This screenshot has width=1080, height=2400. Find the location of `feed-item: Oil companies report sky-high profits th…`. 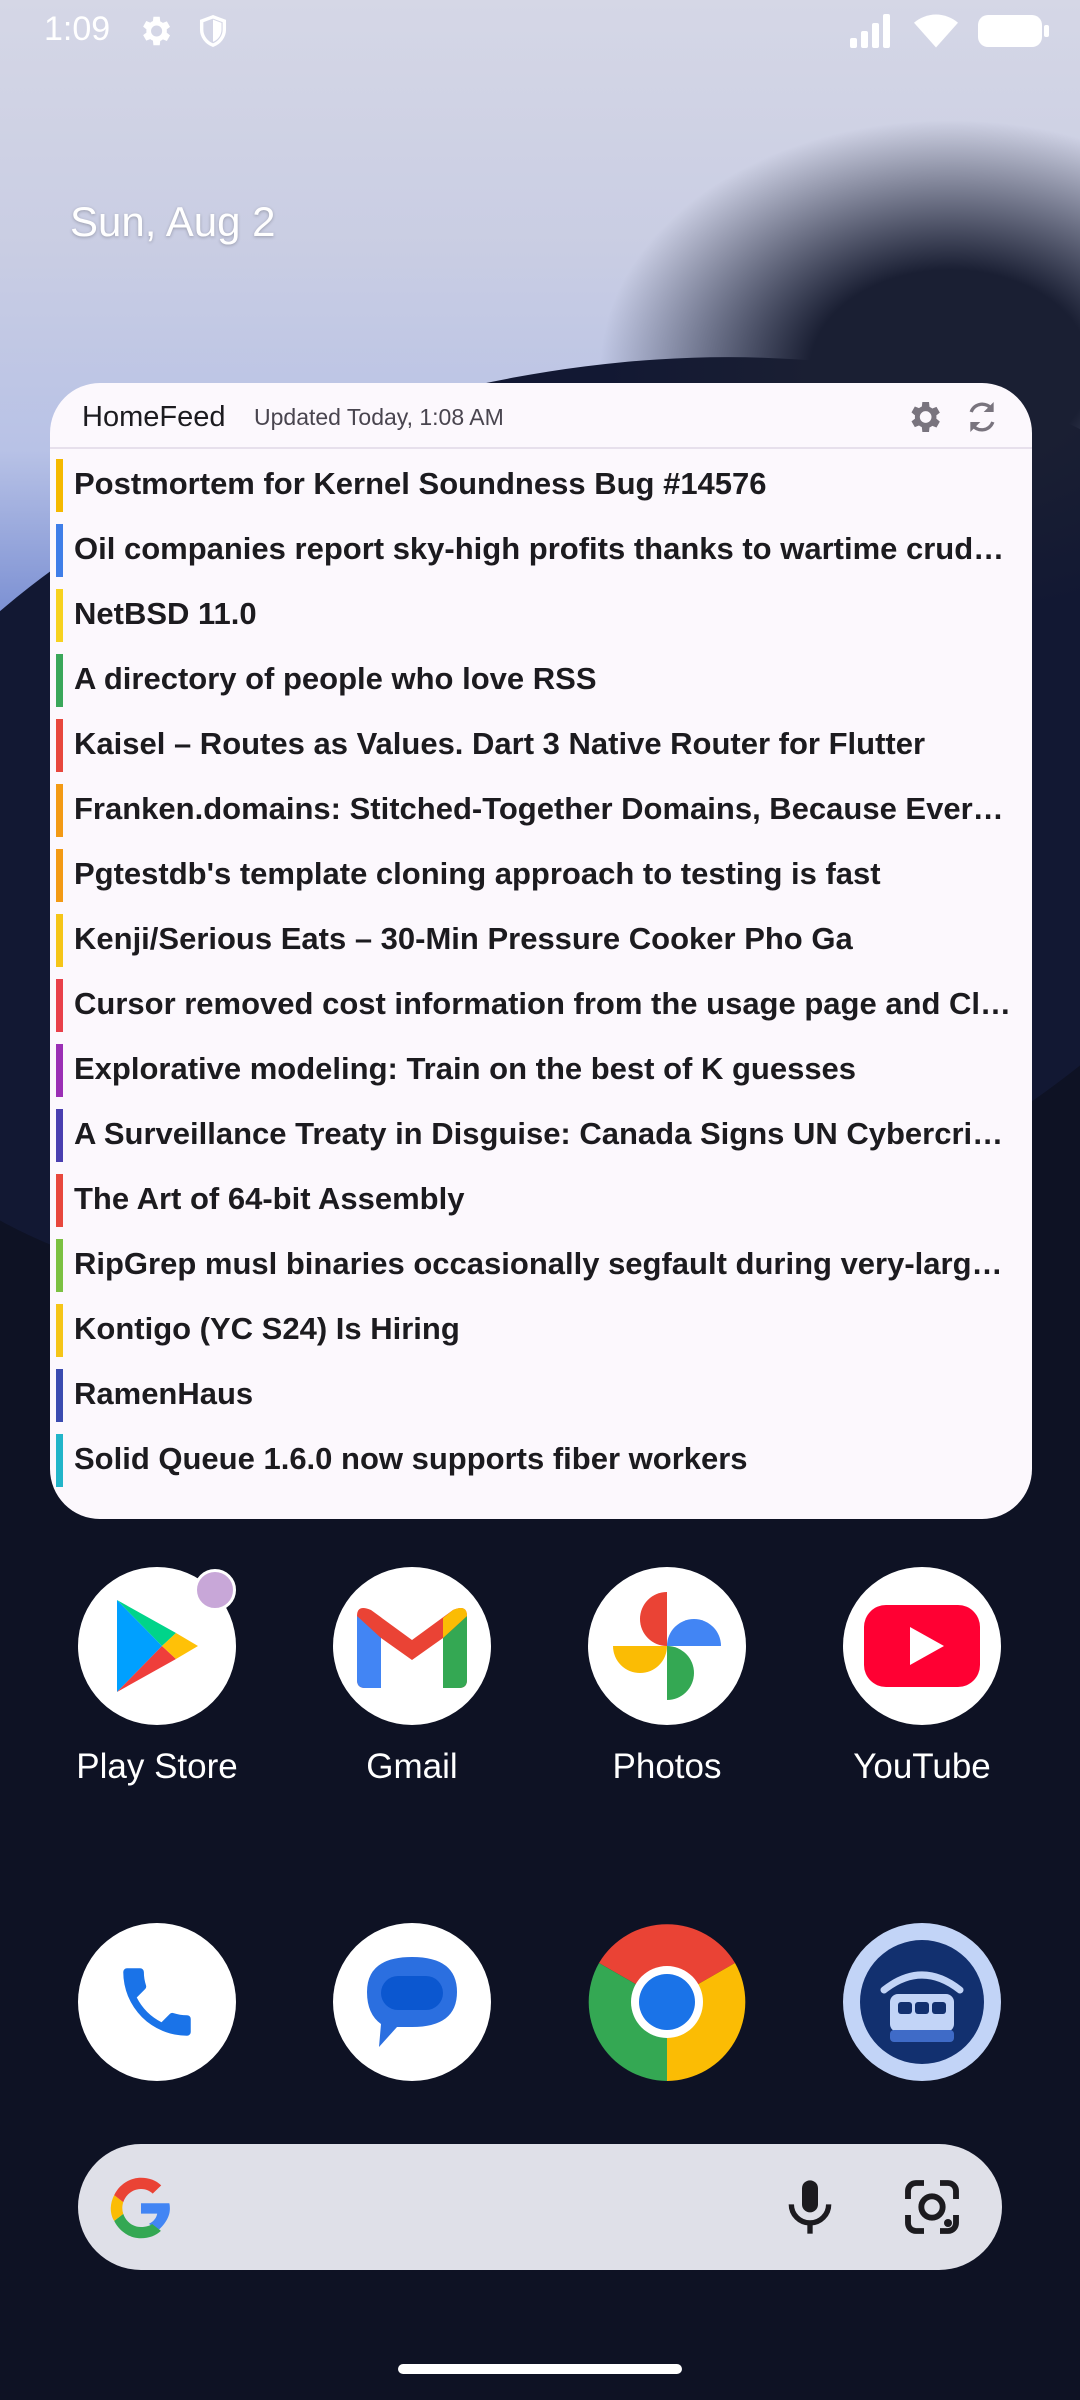

feed-item: Oil companies report sky-high profits th… is located at coordinates (541, 550).